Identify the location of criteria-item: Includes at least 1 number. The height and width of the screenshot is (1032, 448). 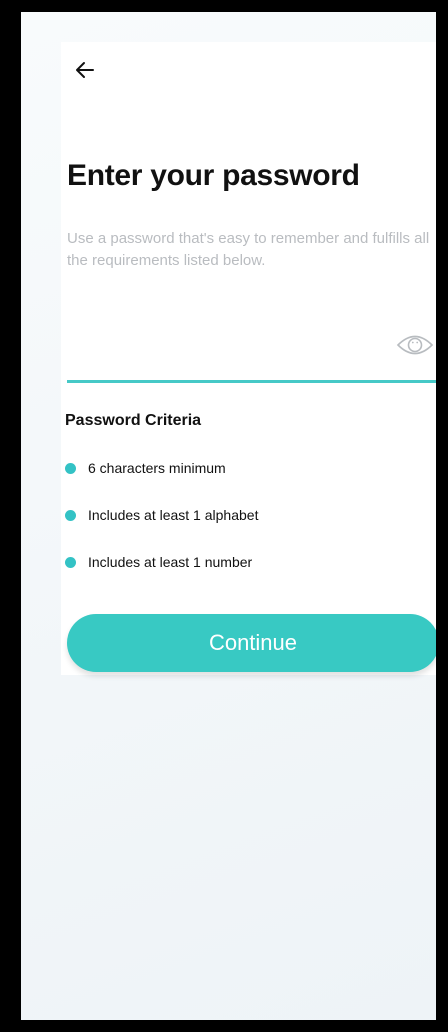
(158, 562).